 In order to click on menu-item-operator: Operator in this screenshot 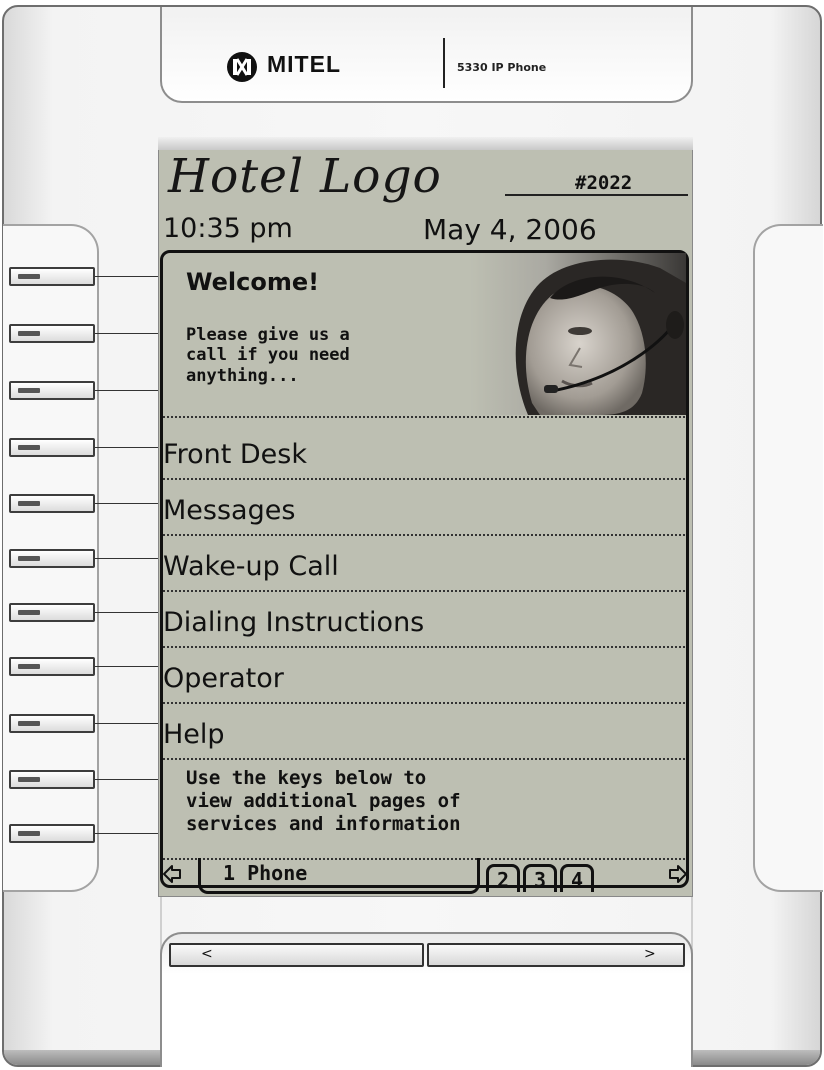, I will do `click(424, 674)`.